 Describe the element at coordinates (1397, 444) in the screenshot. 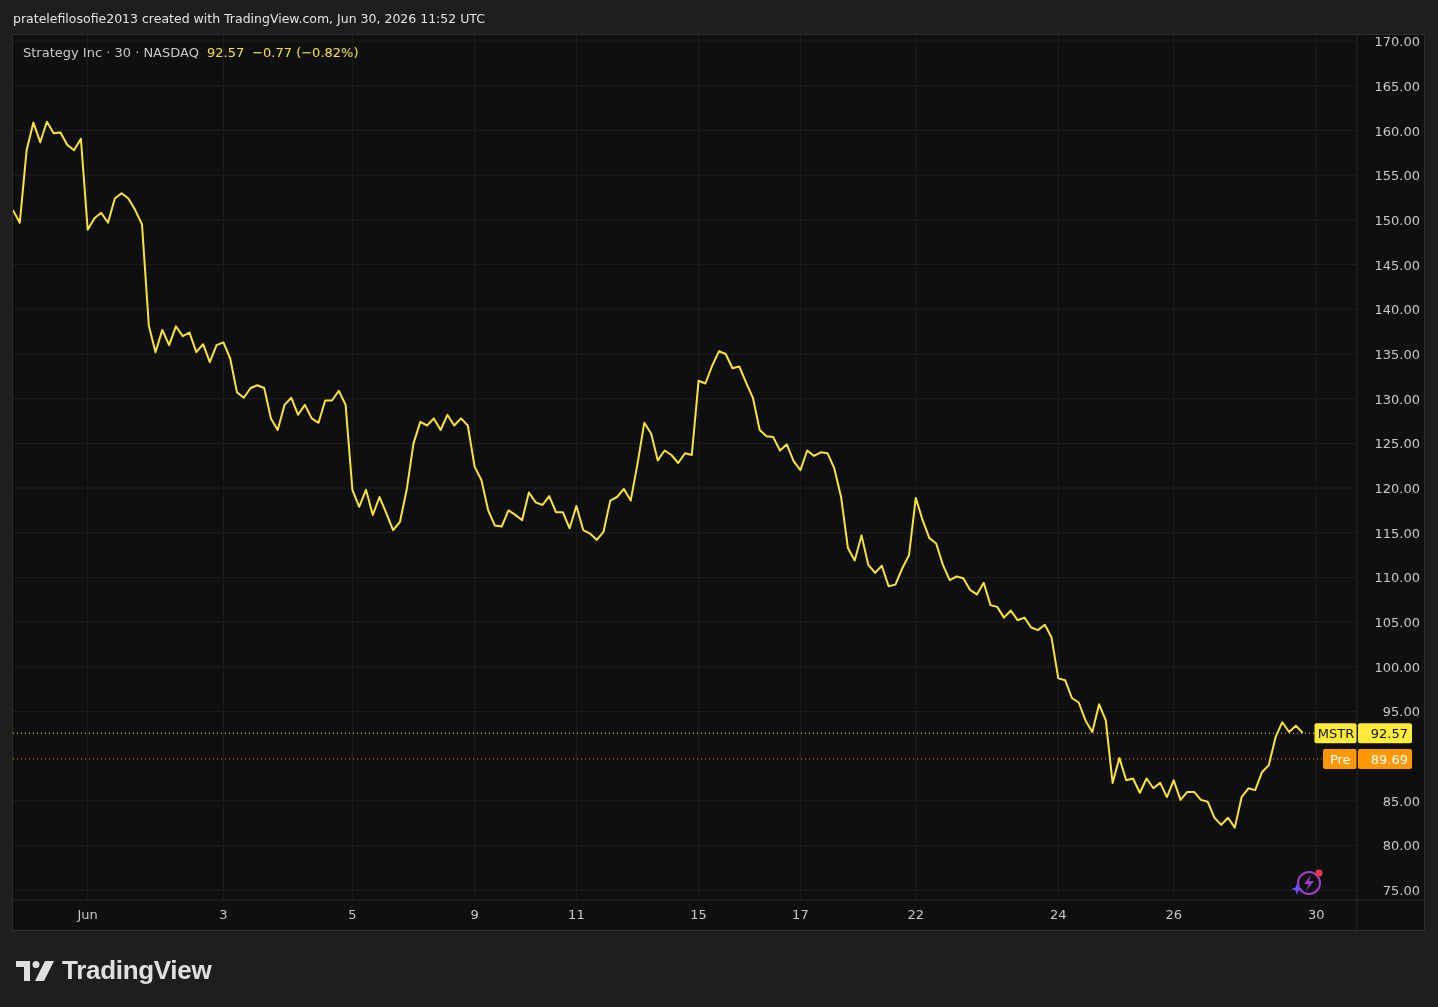

I see `axis-label: 125.00` at that location.